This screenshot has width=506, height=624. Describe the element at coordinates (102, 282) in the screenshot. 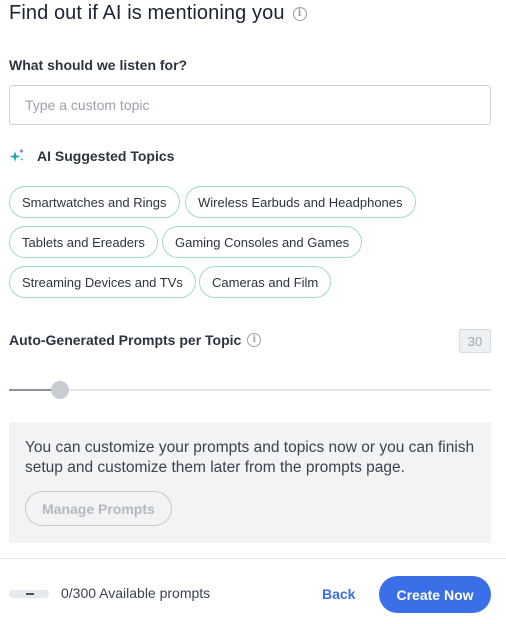

I see `topic-chip: Streaming Devices and TVs` at that location.